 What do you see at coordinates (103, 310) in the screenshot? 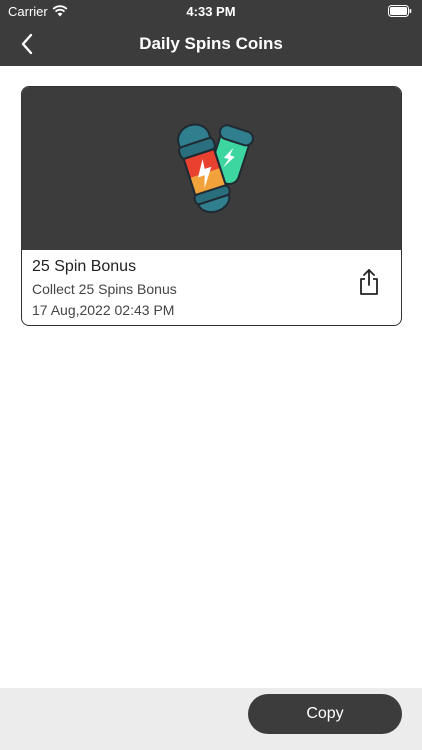
I see `card-date: 17 Aug,2022 02:43 PM` at bounding box center [103, 310].